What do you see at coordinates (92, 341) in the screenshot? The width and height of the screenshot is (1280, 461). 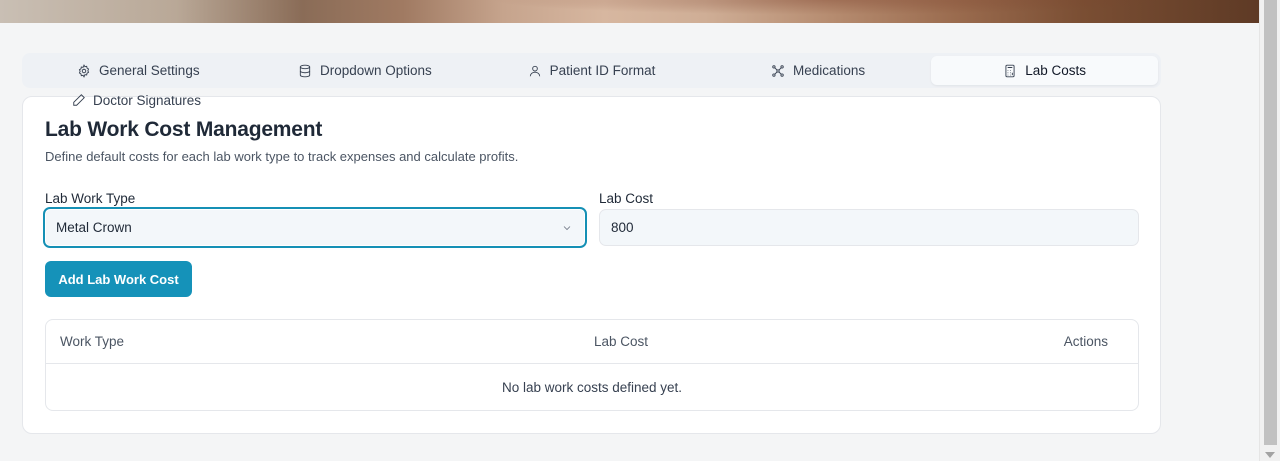 I see `column-header-work-type: Work Type` at bounding box center [92, 341].